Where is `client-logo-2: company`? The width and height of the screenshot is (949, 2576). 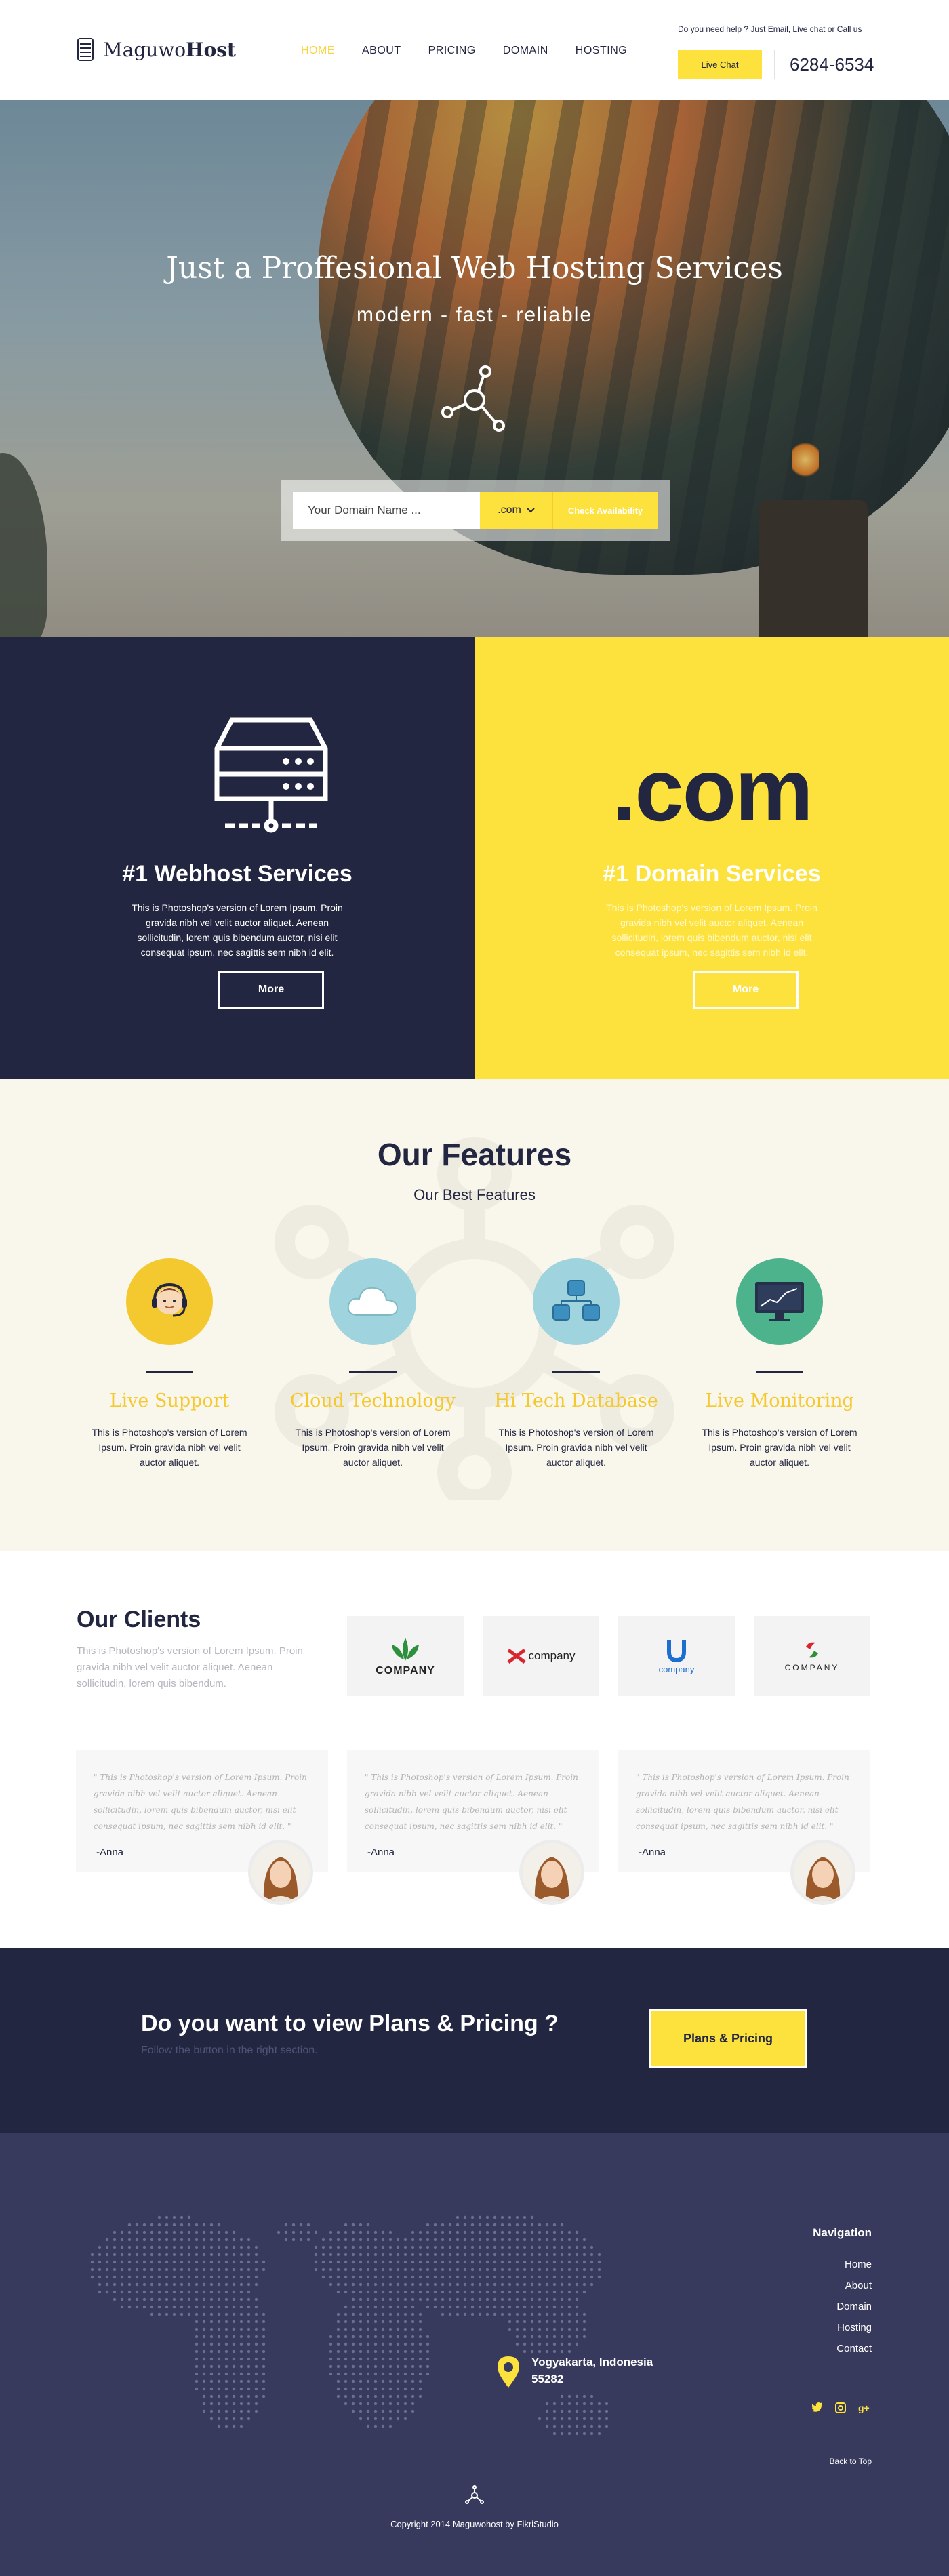
client-logo-2: company is located at coordinates (541, 1656).